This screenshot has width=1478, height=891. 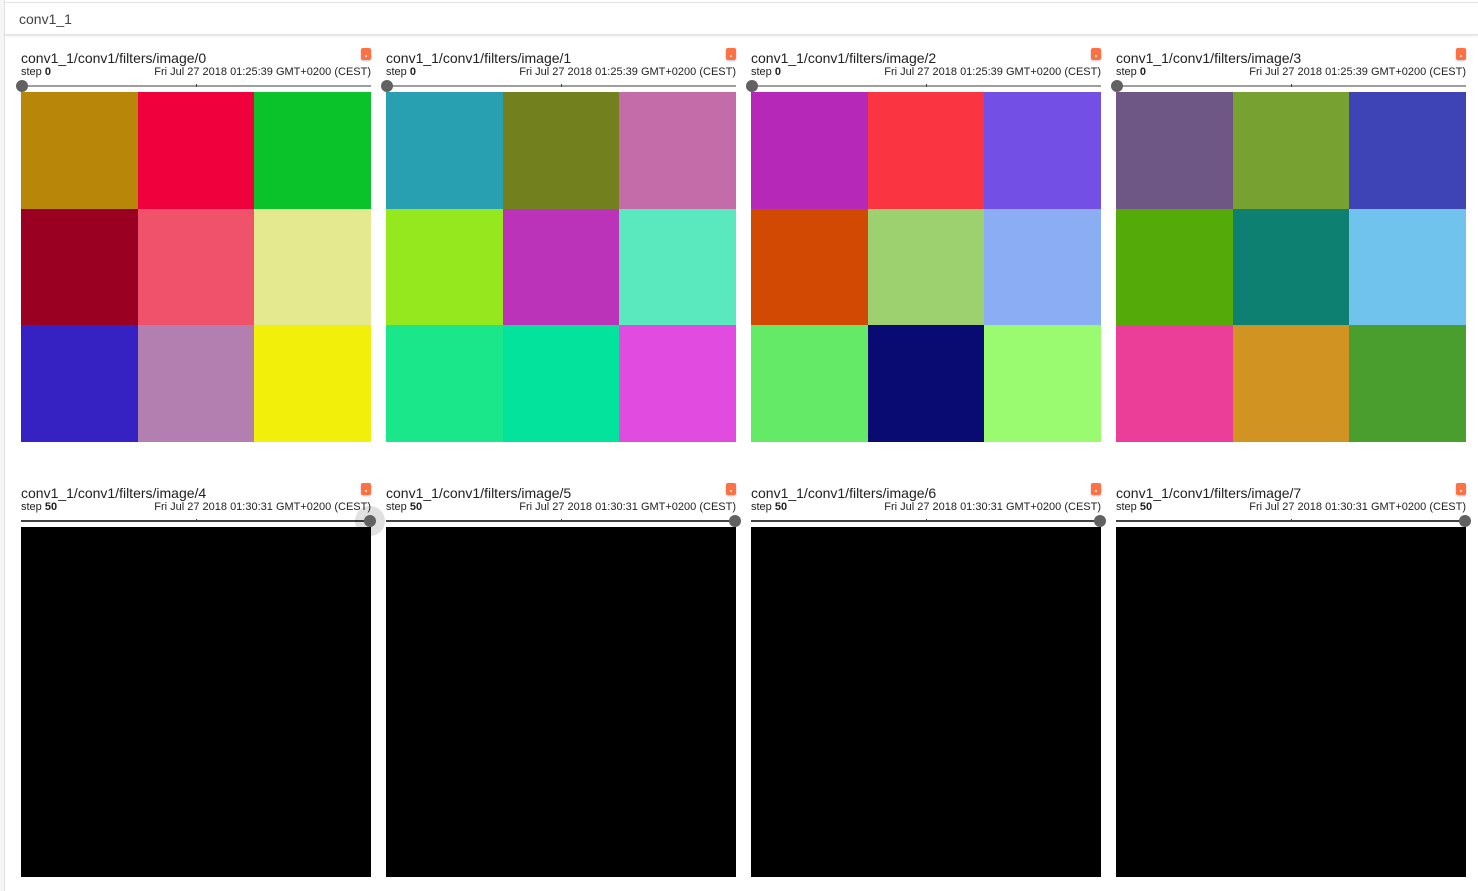 What do you see at coordinates (741, 18) in the screenshot?
I see `category-header: conv1_1` at bounding box center [741, 18].